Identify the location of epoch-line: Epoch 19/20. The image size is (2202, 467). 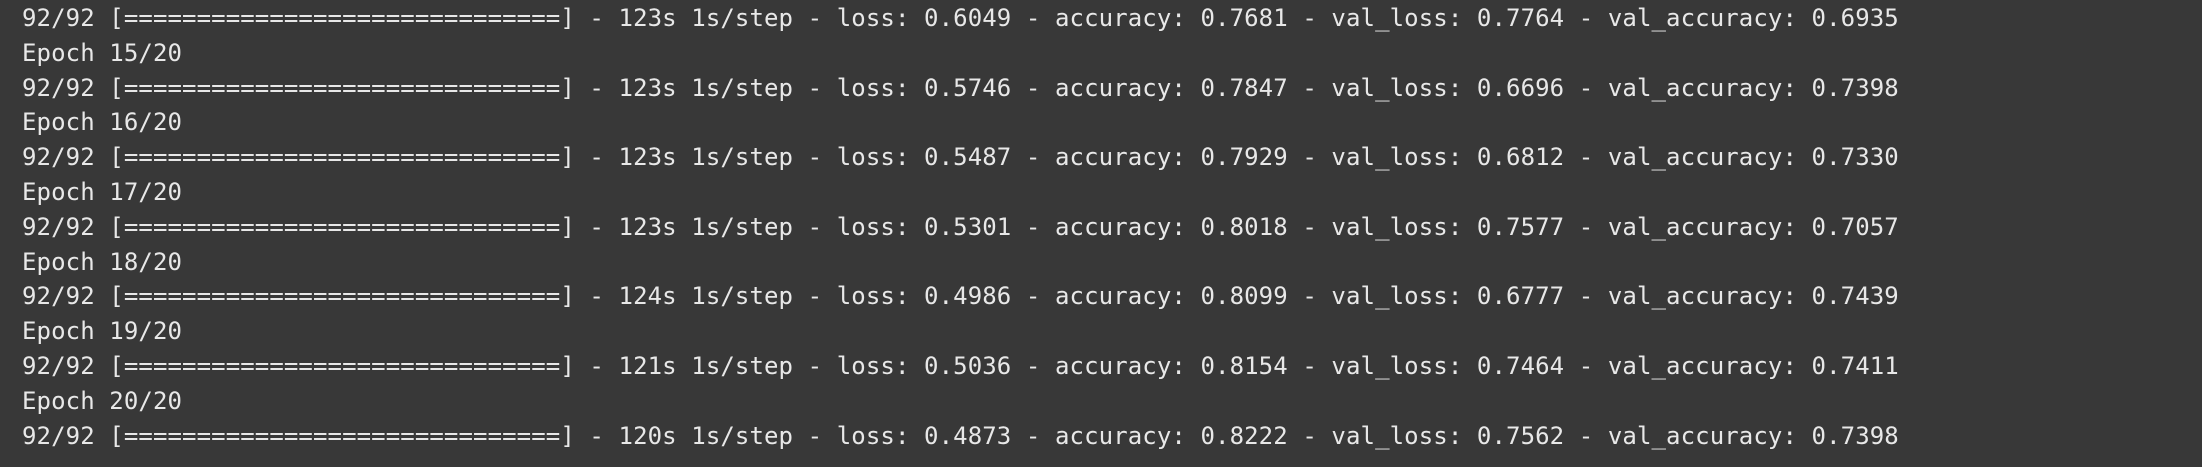
(102, 331).